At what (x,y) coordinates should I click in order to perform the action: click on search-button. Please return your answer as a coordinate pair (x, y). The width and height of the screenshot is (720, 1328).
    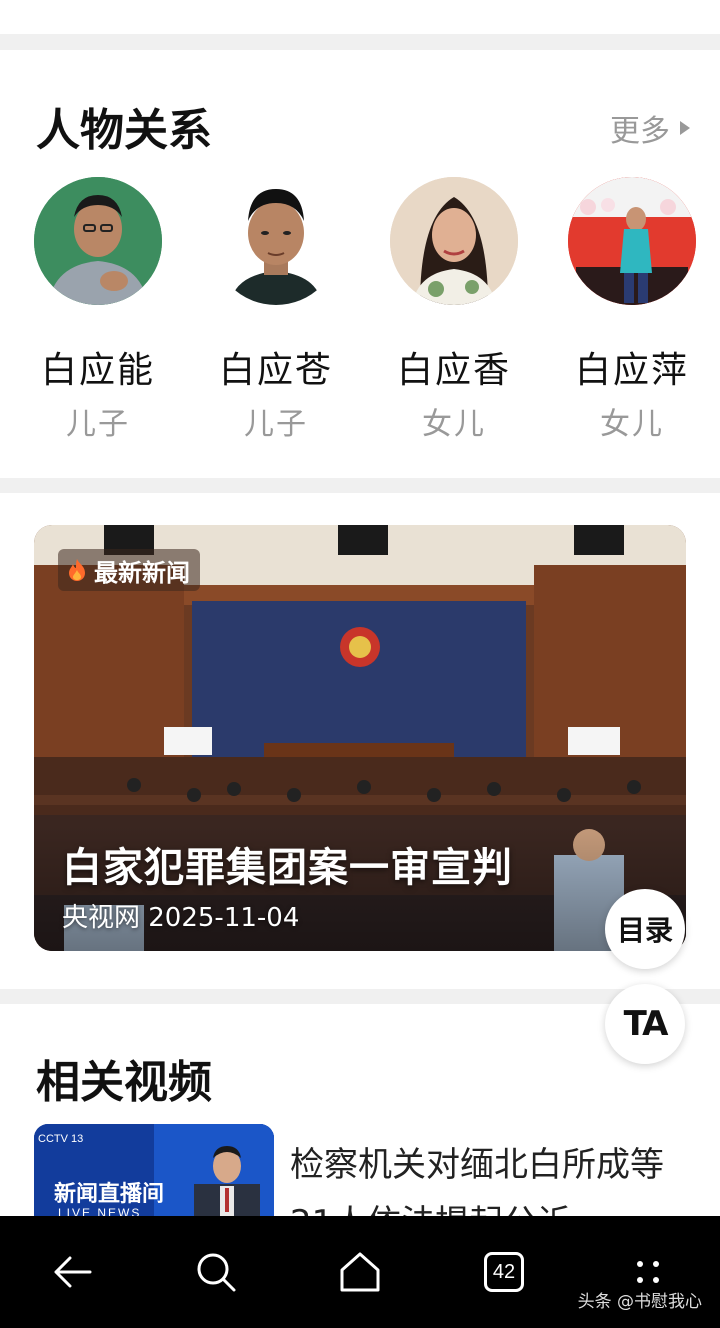
    Looking at the image, I should click on (216, 1272).